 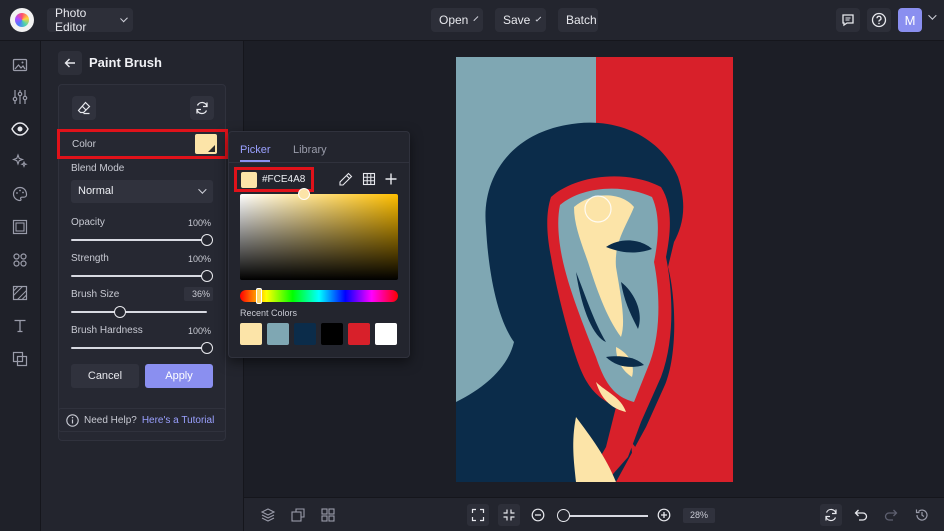 What do you see at coordinates (96, 191) in the screenshot?
I see `blend-mode-value: Normal` at bounding box center [96, 191].